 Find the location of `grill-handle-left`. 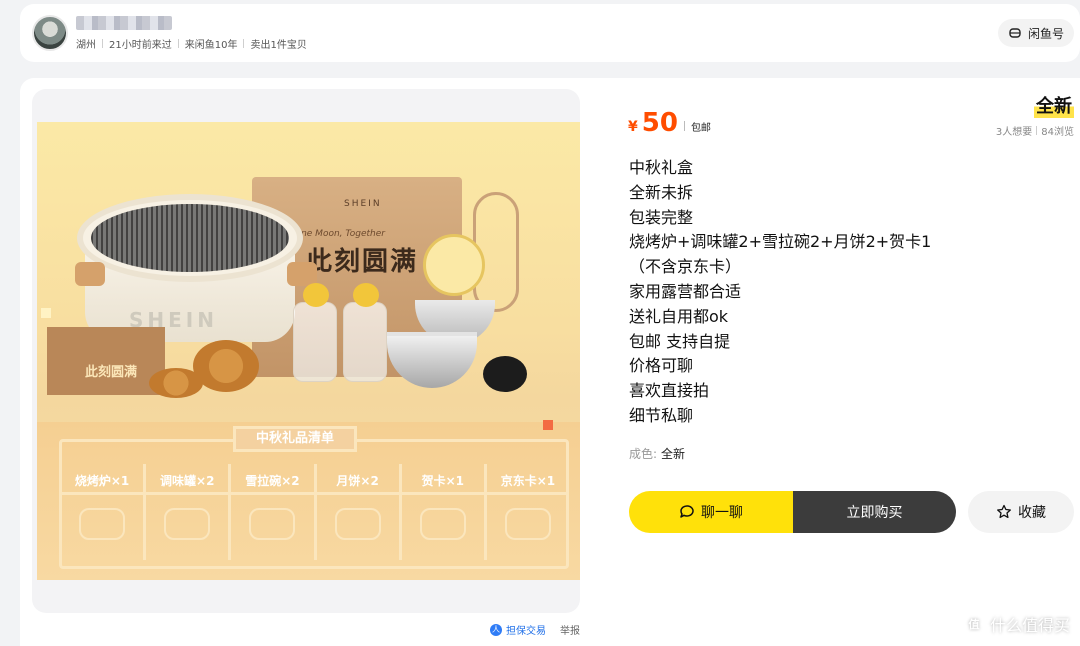

grill-handle-left is located at coordinates (90, 274).